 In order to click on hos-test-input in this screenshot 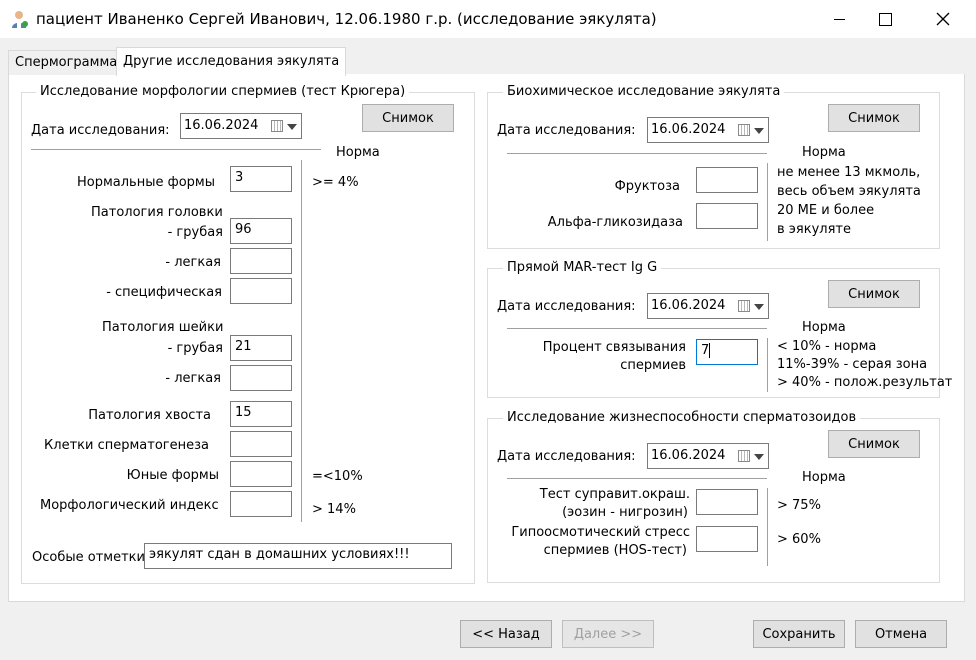, I will do `click(727, 539)`.